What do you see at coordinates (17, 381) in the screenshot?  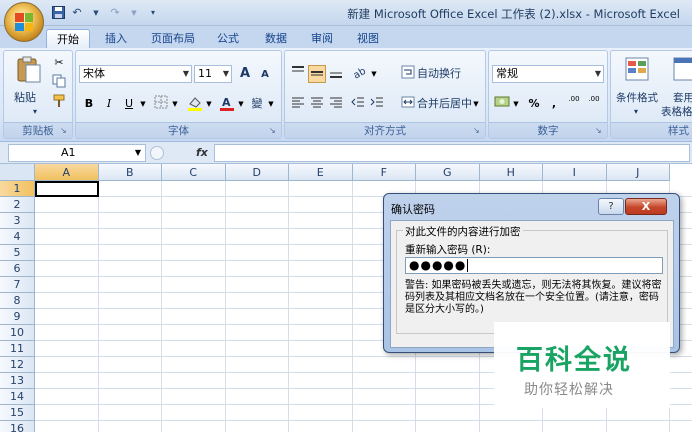 I see `row-header-13: 13` at bounding box center [17, 381].